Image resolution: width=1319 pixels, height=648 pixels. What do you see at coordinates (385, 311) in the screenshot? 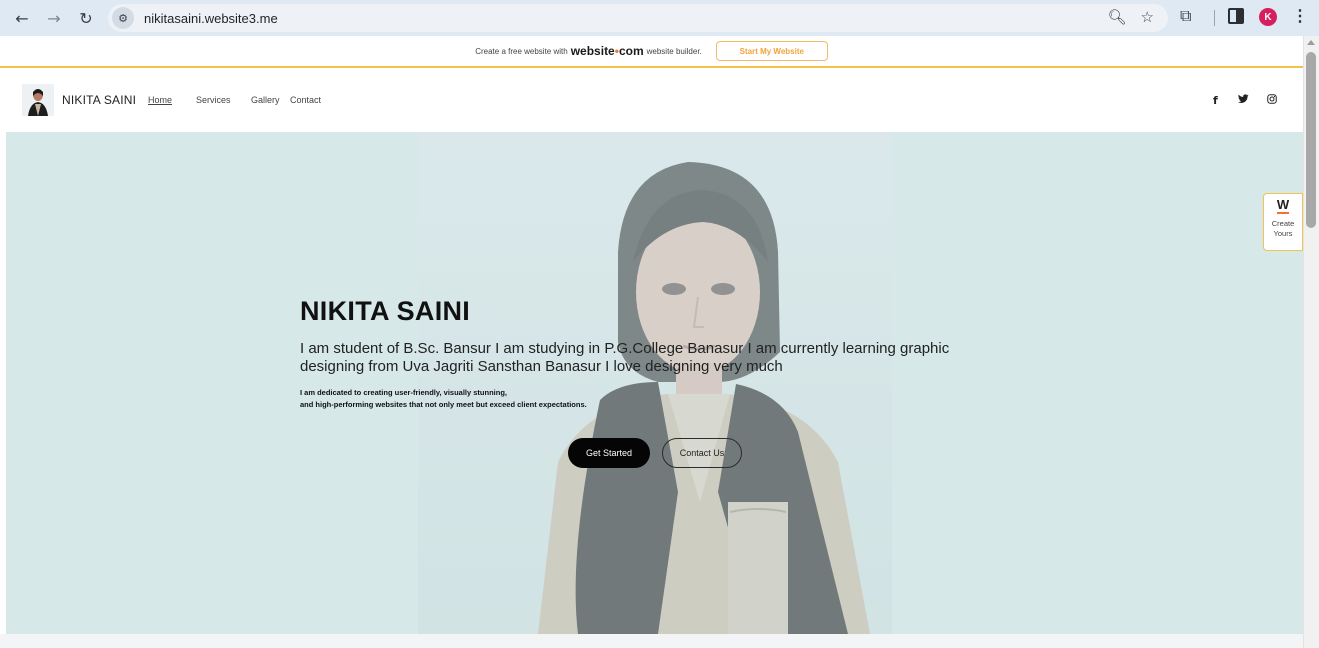
I see `hero-title: NIKITA SAINI` at bounding box center [385, 311].